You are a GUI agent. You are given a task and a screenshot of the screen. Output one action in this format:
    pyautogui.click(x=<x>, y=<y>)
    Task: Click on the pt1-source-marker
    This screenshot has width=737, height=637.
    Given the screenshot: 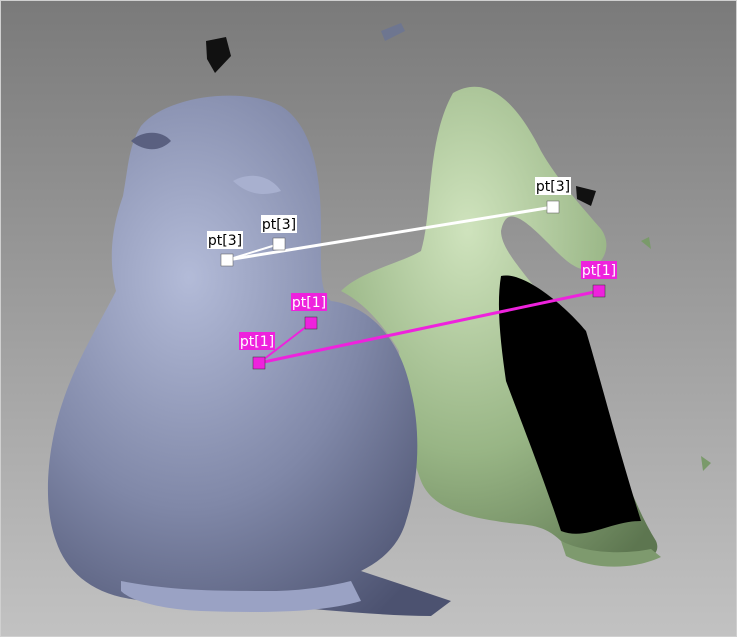 What is the action you would take?
    pyautogui.click(x=259, y=363)
    